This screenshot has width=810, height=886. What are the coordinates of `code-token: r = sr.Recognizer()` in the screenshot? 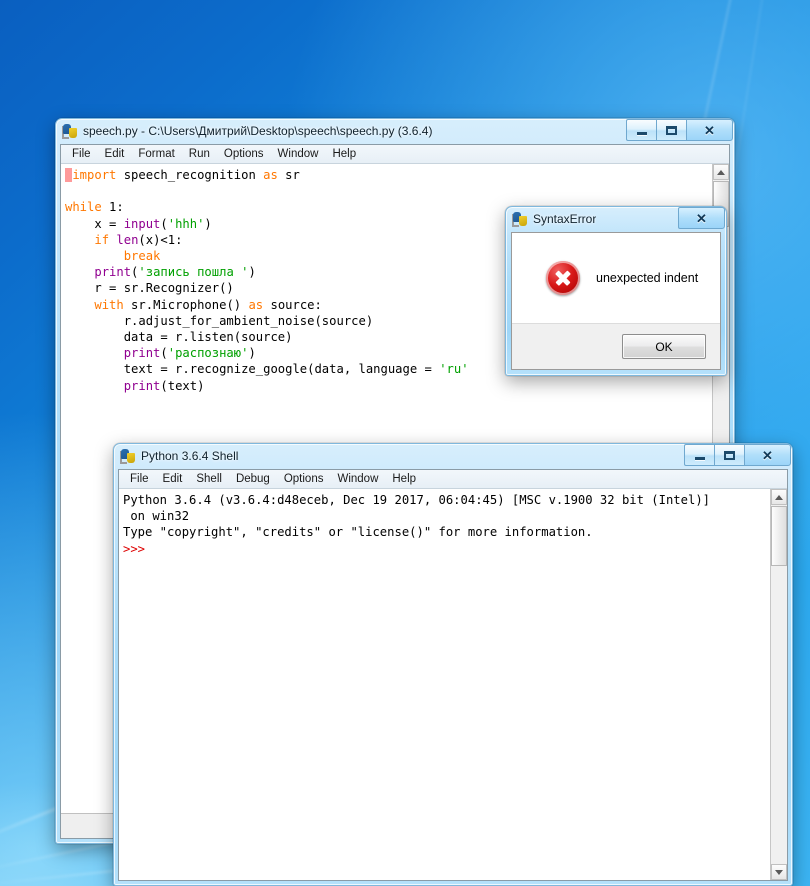 It's located at (149, 288).